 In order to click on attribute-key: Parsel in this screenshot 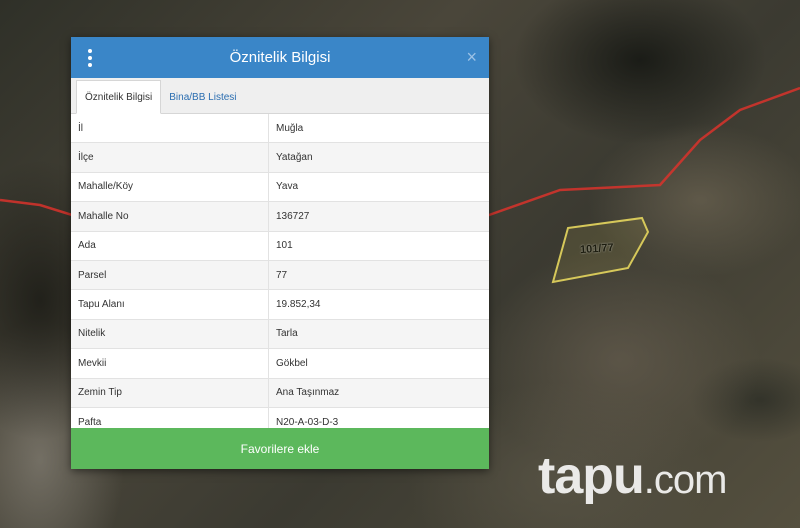, I will do `click(170, 275)`.